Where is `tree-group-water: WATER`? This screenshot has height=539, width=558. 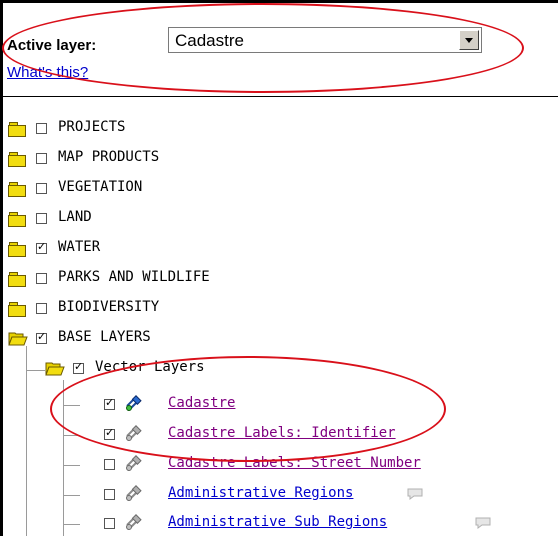
tree-group-water: WATER is located at coordinates (208, 251).